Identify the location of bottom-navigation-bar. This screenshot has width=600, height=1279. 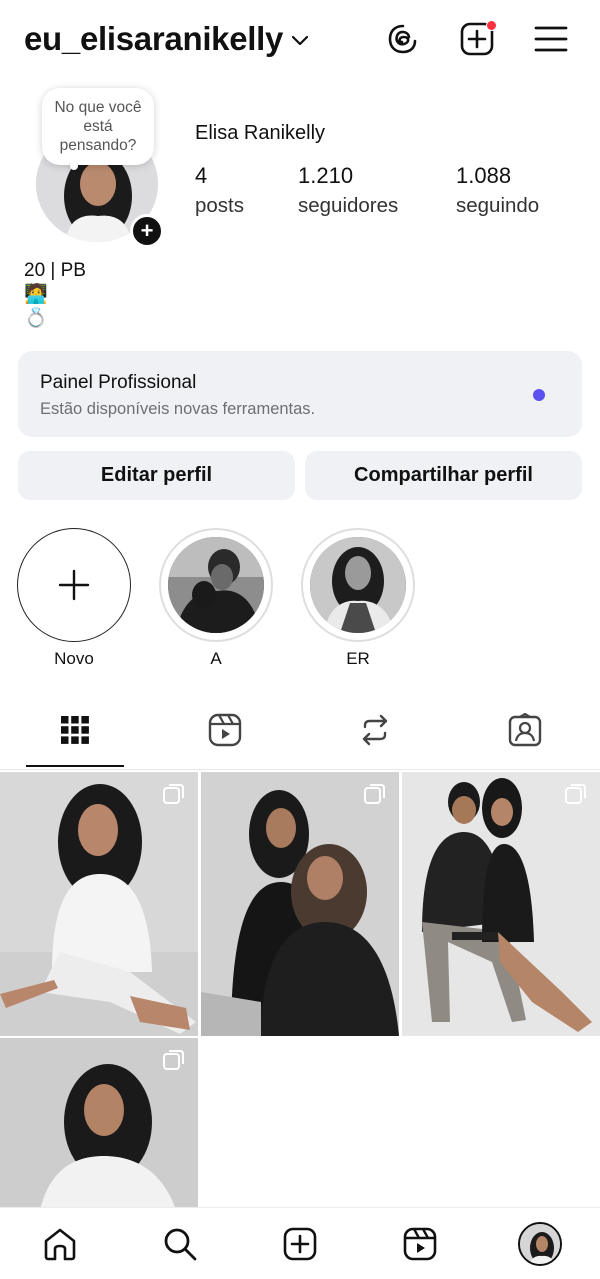
(300, 1243).